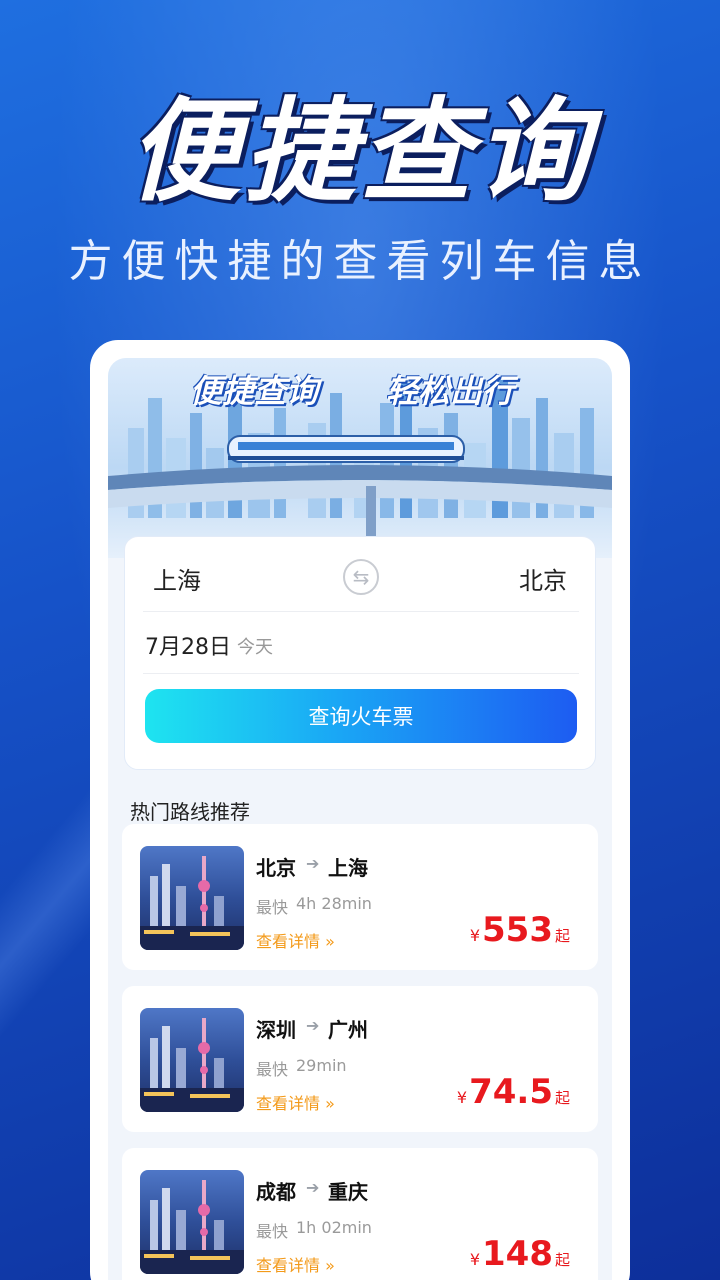 The height and width of the screenshot is (1280, 720). What do you see at coordinates (348, 1030) in the screenshot?
I see `route-destination: 广州` at bounding box center [348, 1030].